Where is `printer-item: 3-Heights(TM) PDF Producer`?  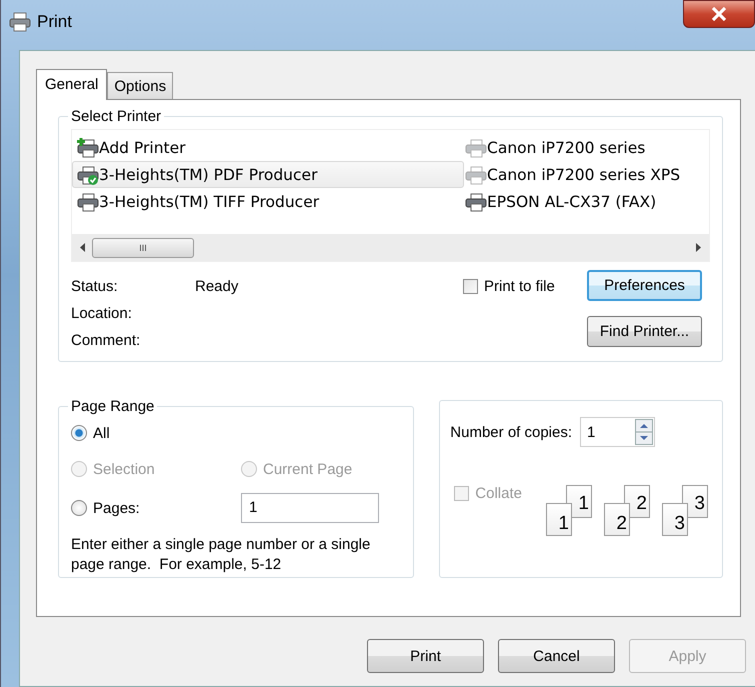
printer-item: 3-Heights(TM) PDF Producer is located at coordinates (268, 174).